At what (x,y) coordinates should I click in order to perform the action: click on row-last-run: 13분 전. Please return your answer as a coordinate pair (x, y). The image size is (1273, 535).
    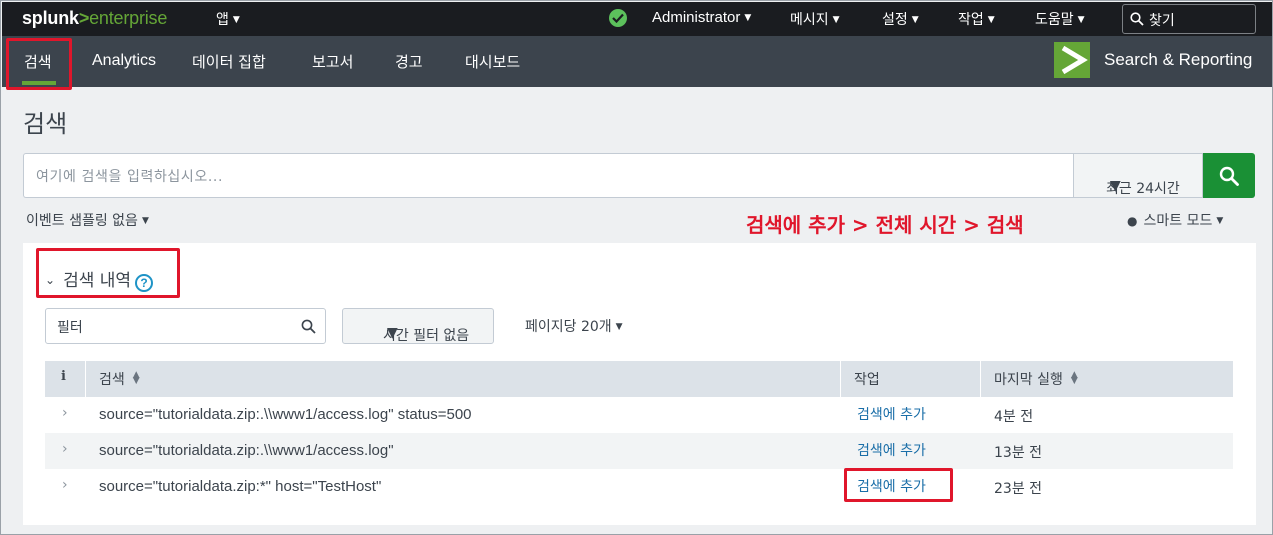
    Looking at the image, I should click on (1018, 453).